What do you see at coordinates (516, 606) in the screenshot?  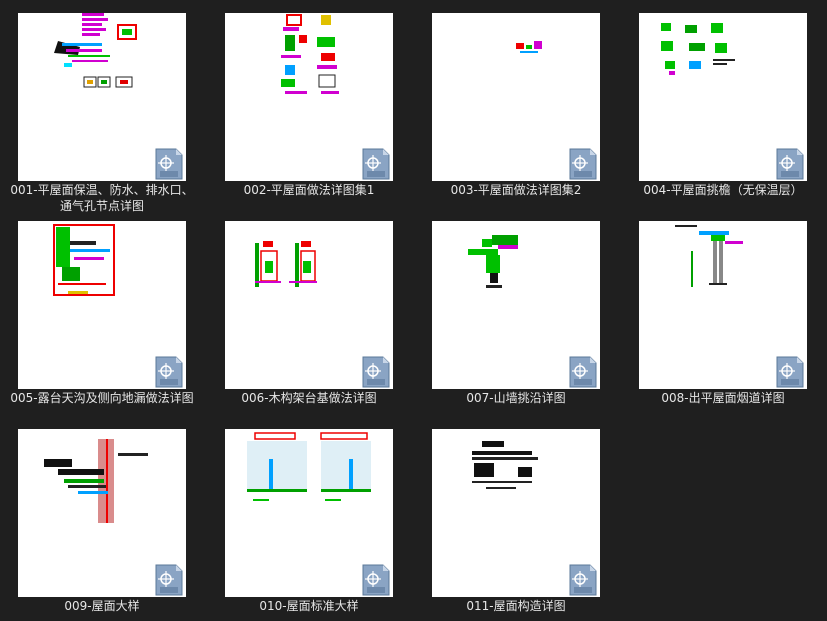 I see `file-name-label: 011-屋面构造详图` at bounding box center [516, 606].